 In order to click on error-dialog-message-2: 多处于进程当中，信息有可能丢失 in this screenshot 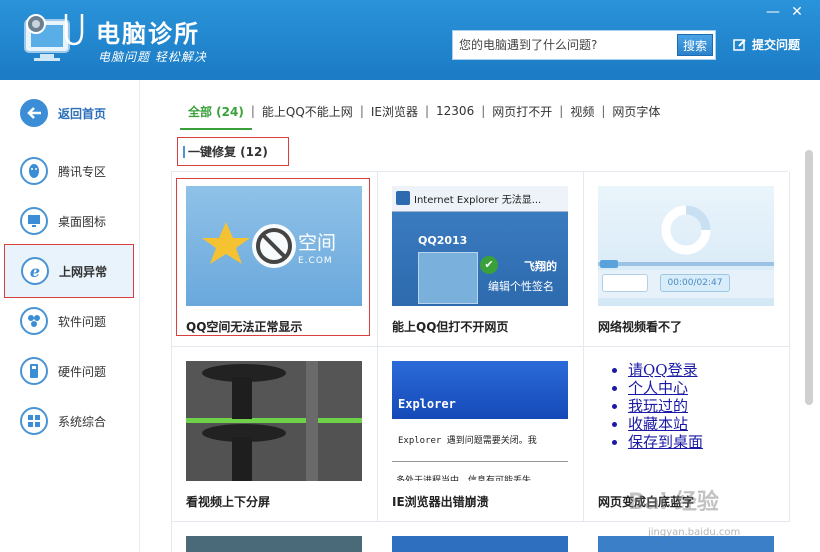, I will do `click(464, 478)`.